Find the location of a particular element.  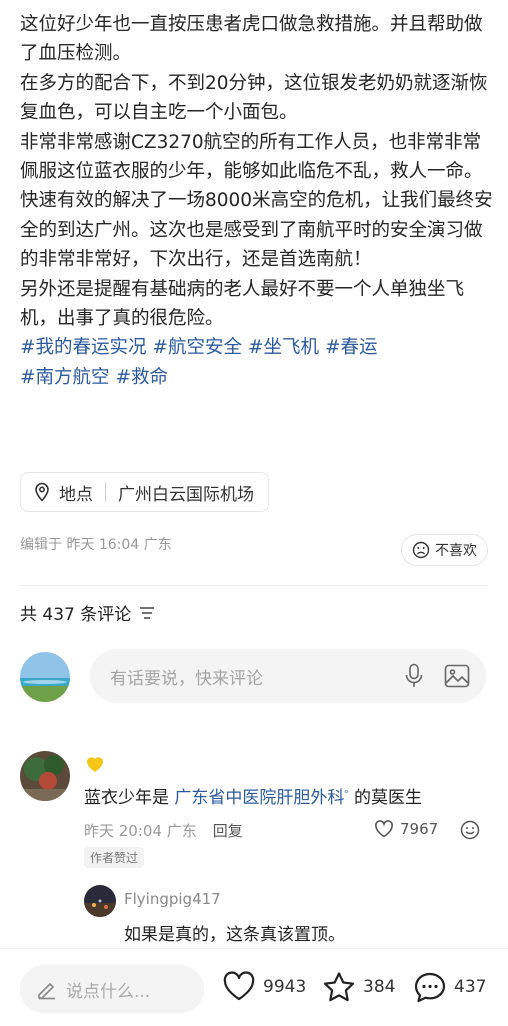

dislike-button: 不喜欢 is located at coordinates (444, 550).